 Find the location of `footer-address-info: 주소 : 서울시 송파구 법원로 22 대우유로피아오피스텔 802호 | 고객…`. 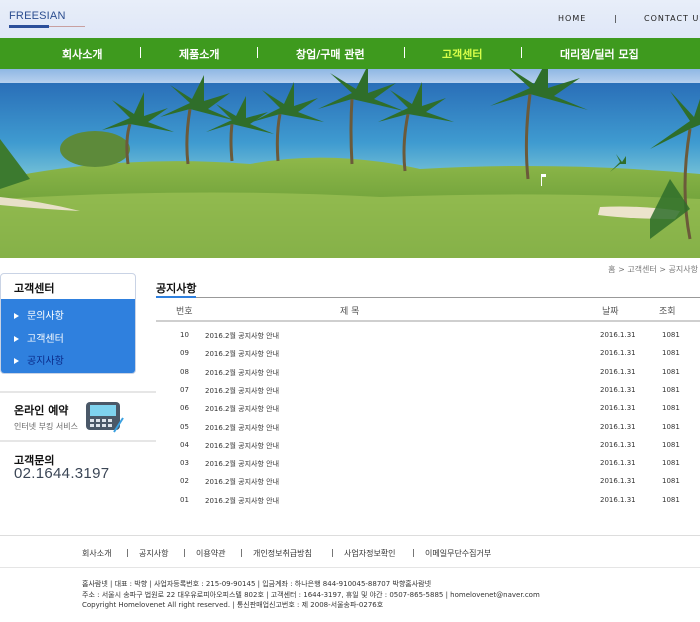

footer-address-info: 주소 : 서울시 송파구 법원로 22 대우유로피아오피스텔 802호 | 고객… is located at coordinates (311, 595).